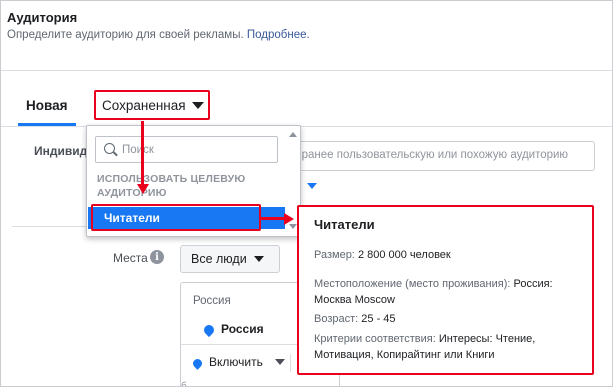 This screenshot has width=613, height=387. I want to click on location-item: Россия, so click(232, 330).